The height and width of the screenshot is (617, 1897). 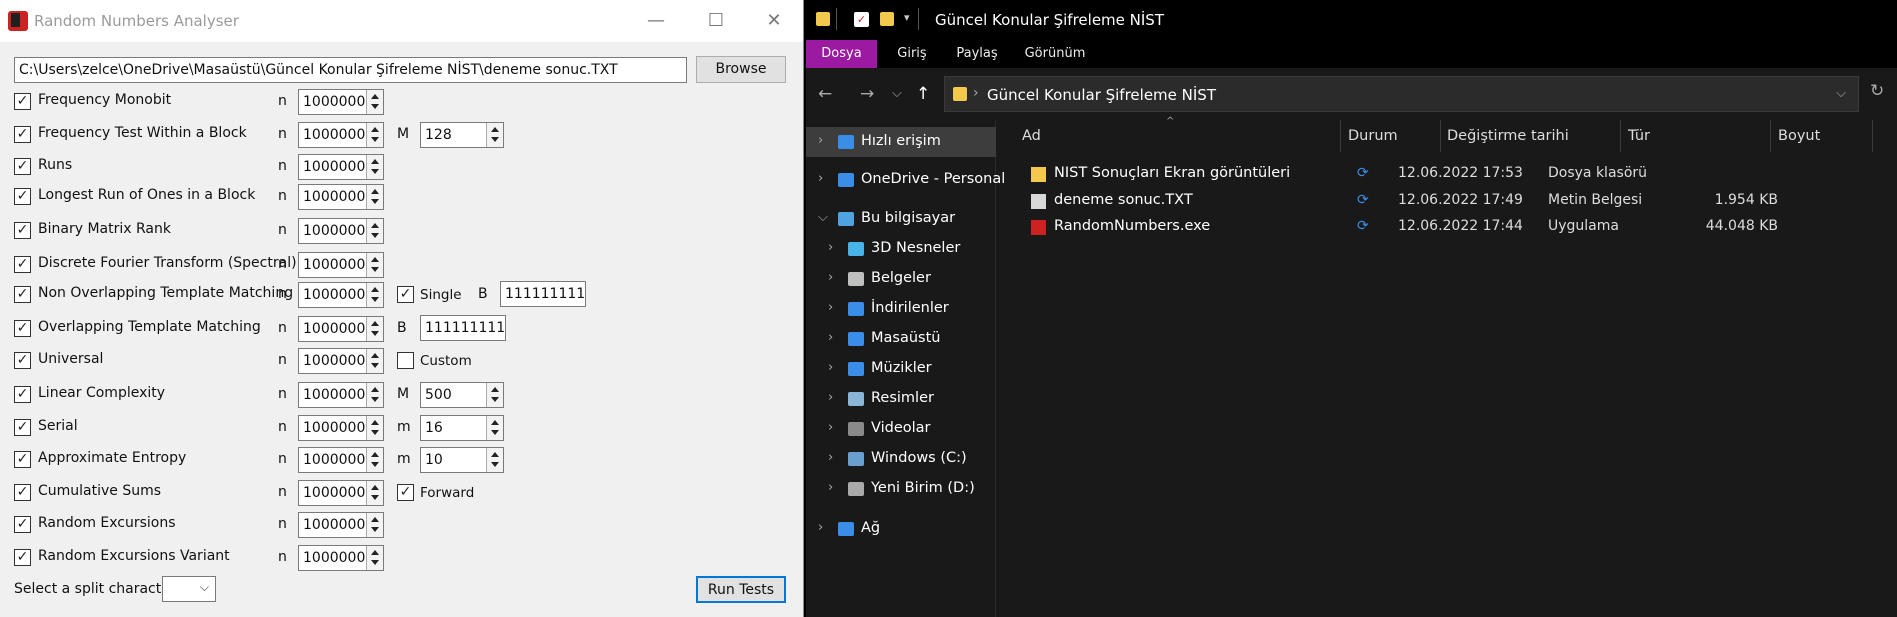 I want to click on tab-paylas: Paylaş, so click(x=977, y=54).